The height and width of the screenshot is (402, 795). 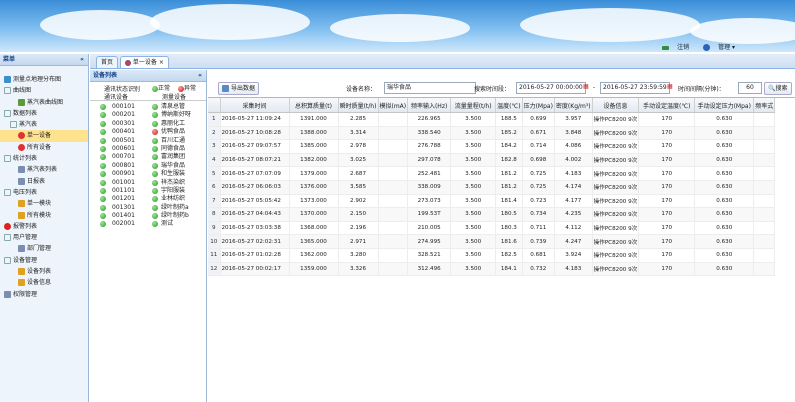 What do you see at coordinates (538, 173) in the screenshot?
I see `table-cell: 0.725` at bounding box center [538, 173].